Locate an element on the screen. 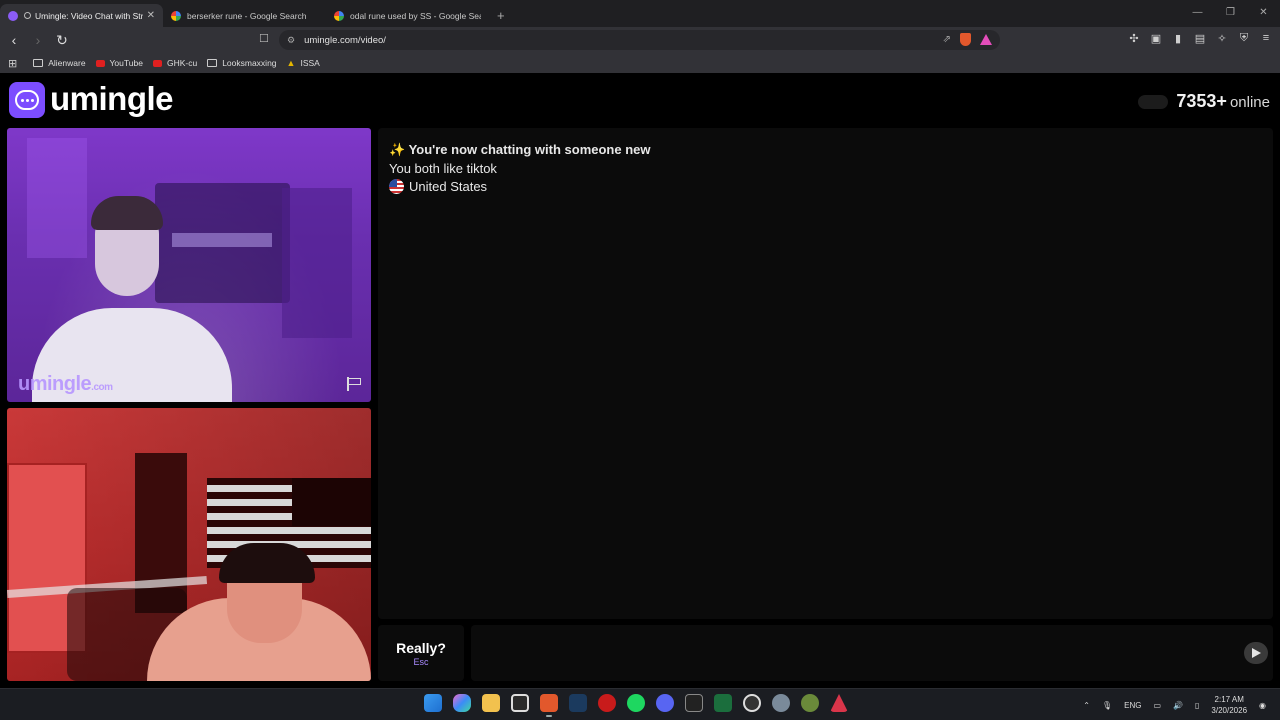 Image resolution: width=1280 pixels, height=720 pixels. online-count: 7353+ is located at coordinates (1201, 101).